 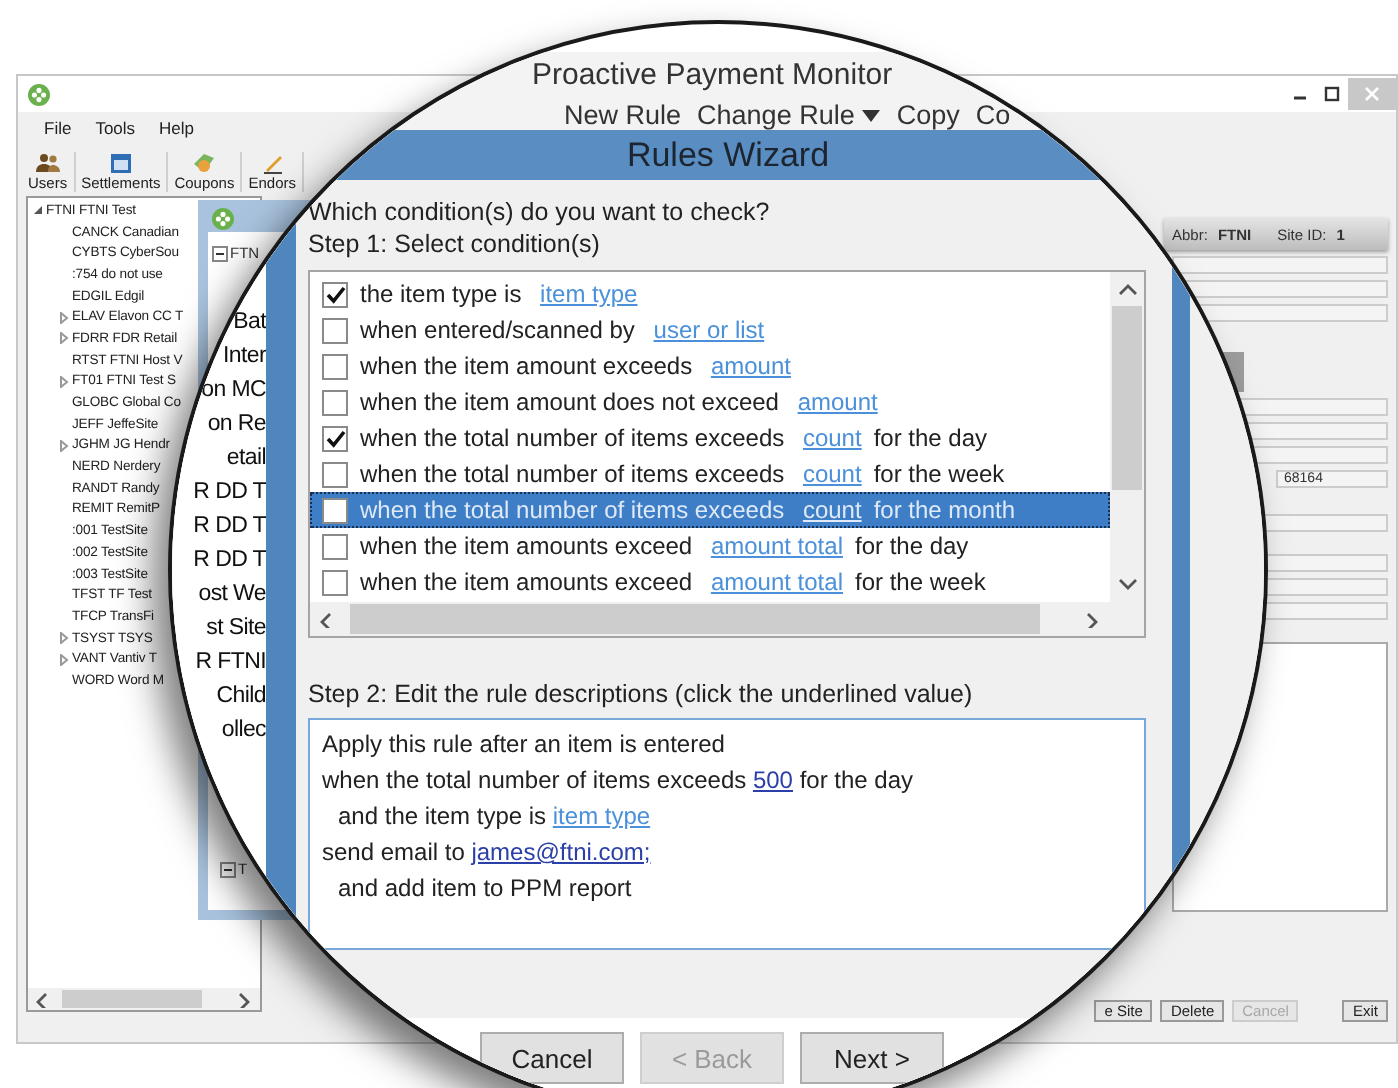 What do you see at coordinates (1127, 437) in the screenshot?
I see `vertical-scrollbar` at bounding box center [1127, 437].